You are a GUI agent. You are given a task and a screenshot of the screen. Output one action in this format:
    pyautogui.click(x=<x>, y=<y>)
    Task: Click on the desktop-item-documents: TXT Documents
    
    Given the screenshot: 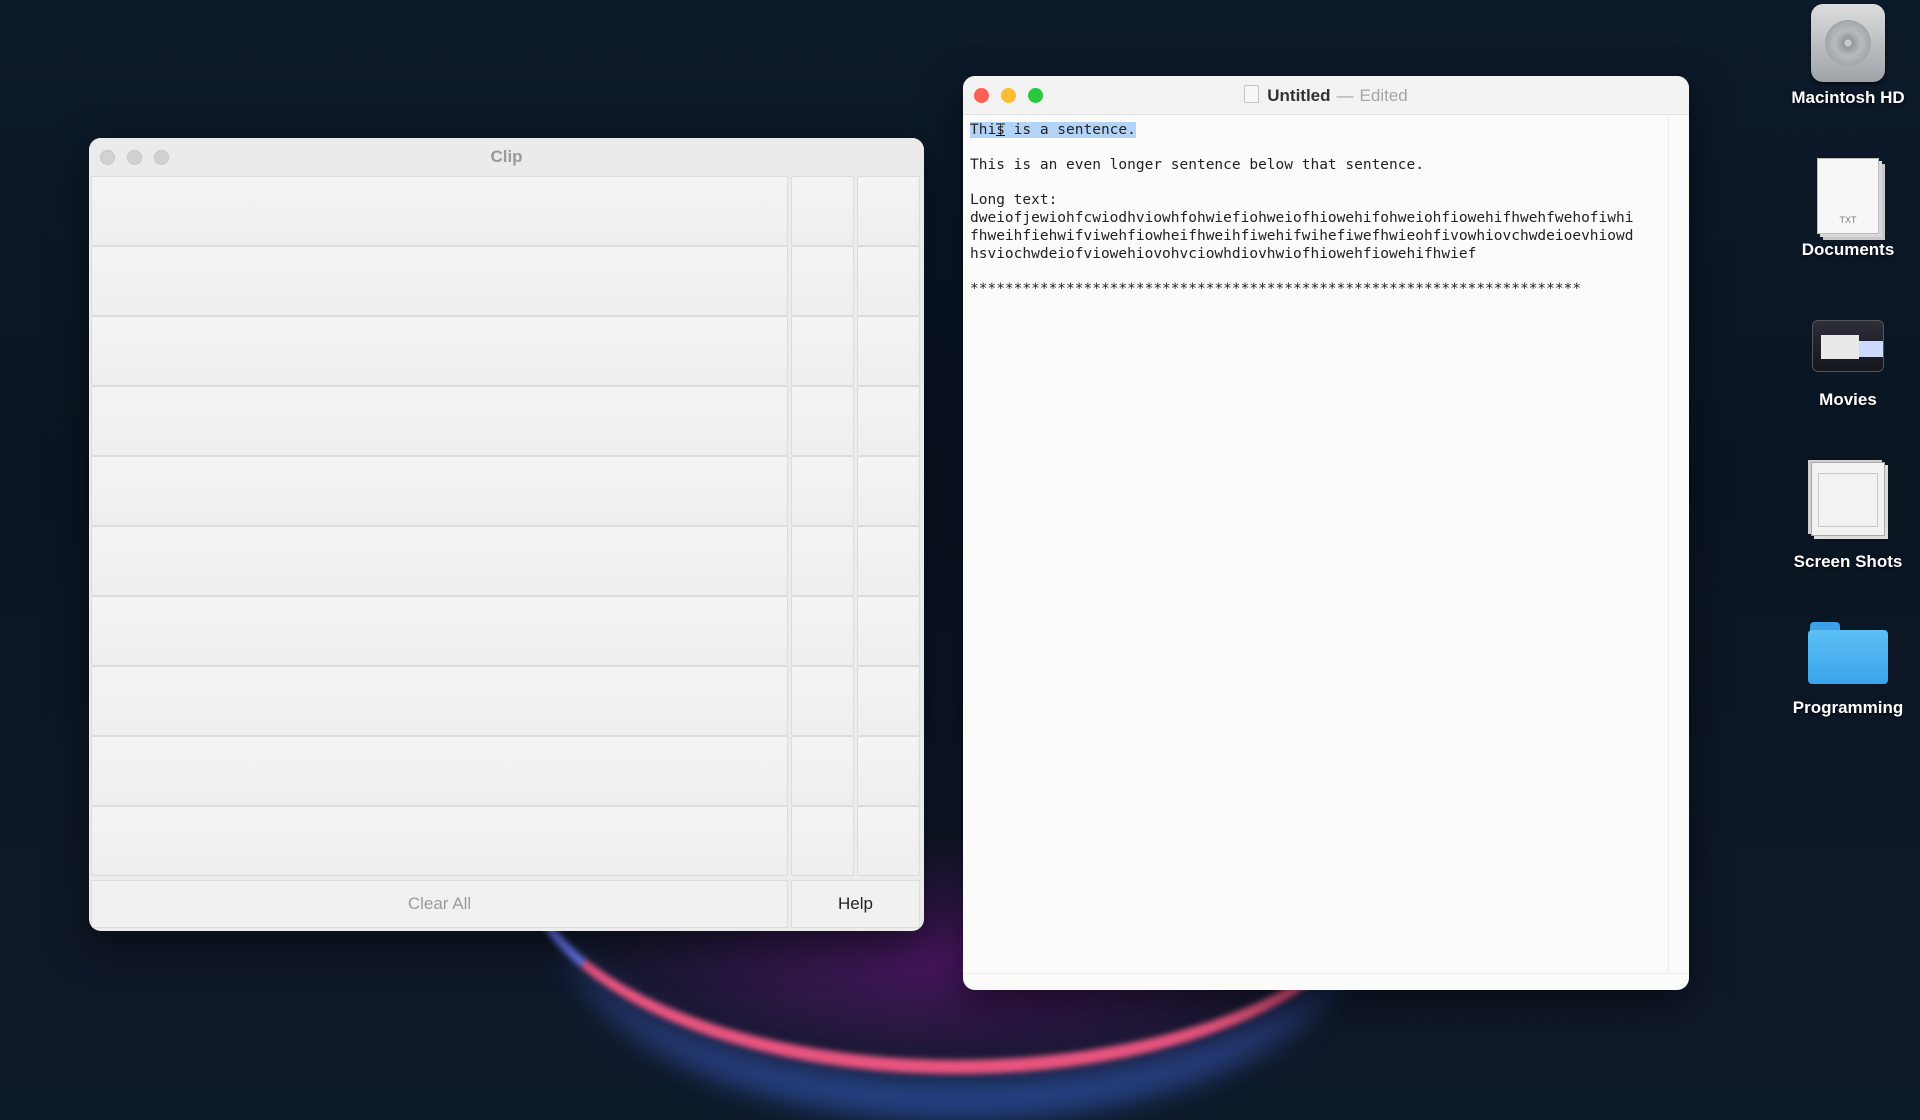 What is the action you would take?
    pyautogui.click(x=1848, y=209)
    